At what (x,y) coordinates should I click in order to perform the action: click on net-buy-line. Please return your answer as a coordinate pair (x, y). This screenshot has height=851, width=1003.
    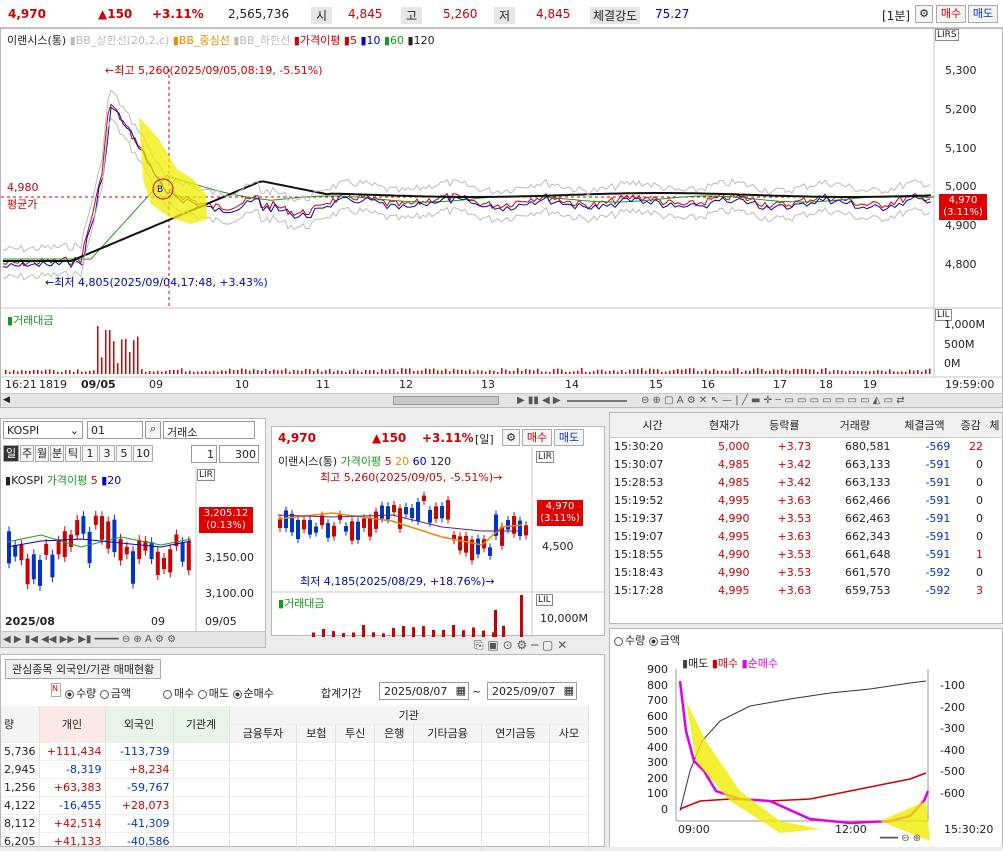
    Looking at the image, I should click on (804, 752).